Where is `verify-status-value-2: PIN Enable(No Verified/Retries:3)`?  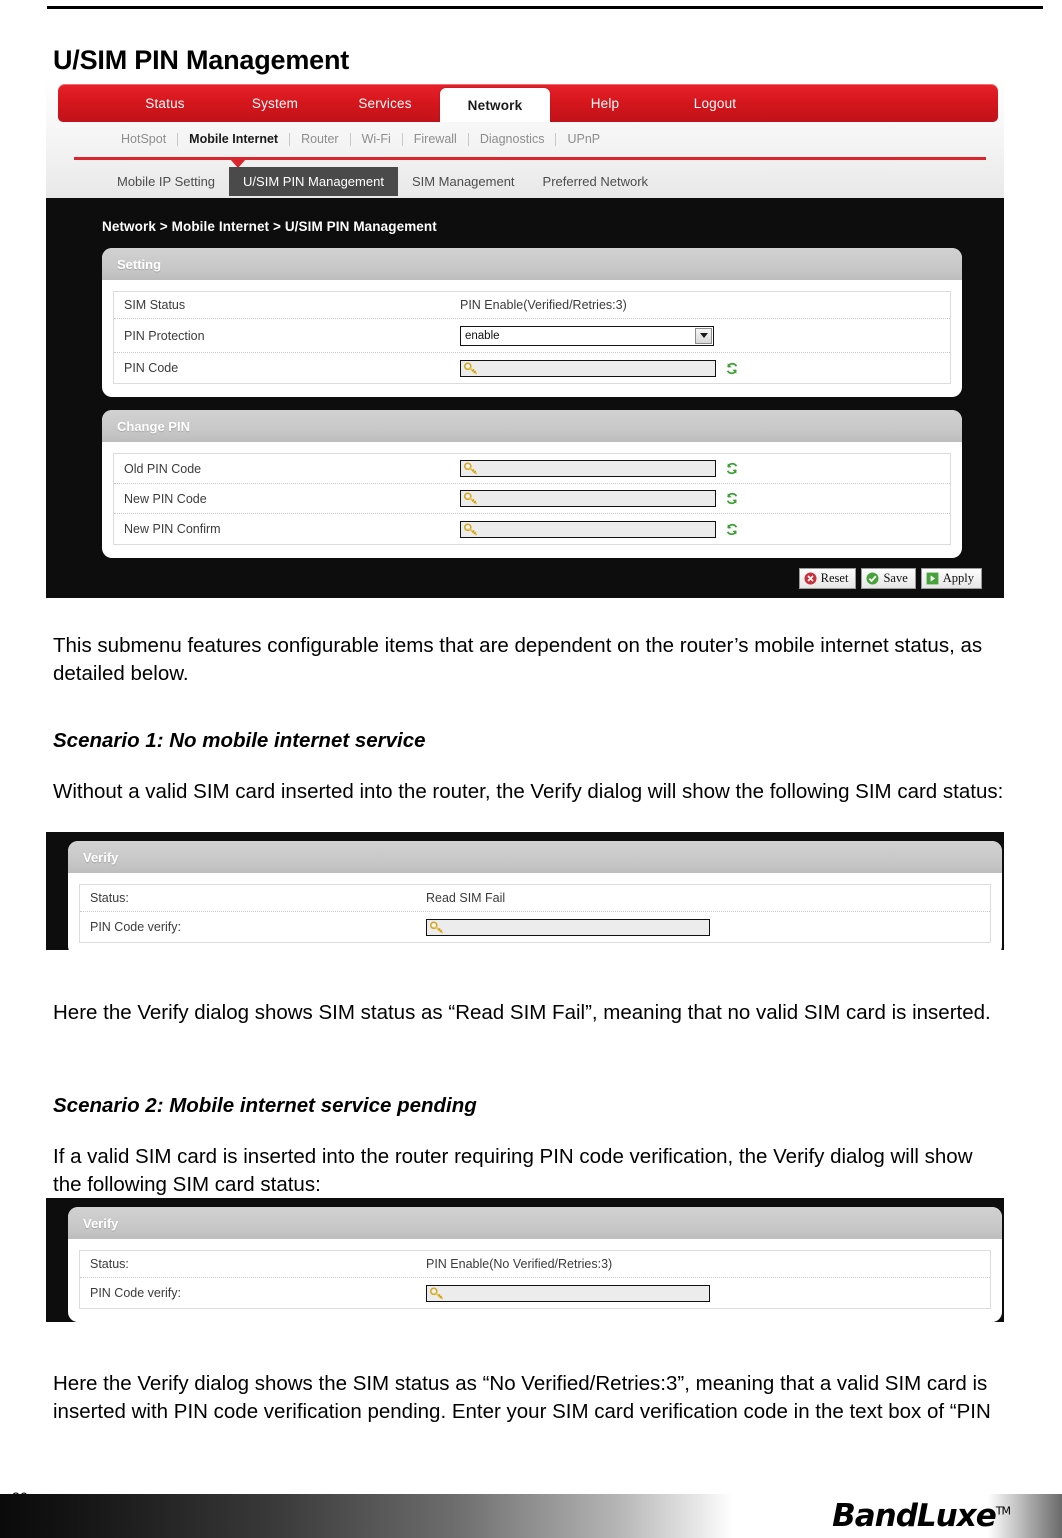 verify-status-value-2: PIN Enable(No Verified/Retries:3) is located at coordinates (519, 1264).